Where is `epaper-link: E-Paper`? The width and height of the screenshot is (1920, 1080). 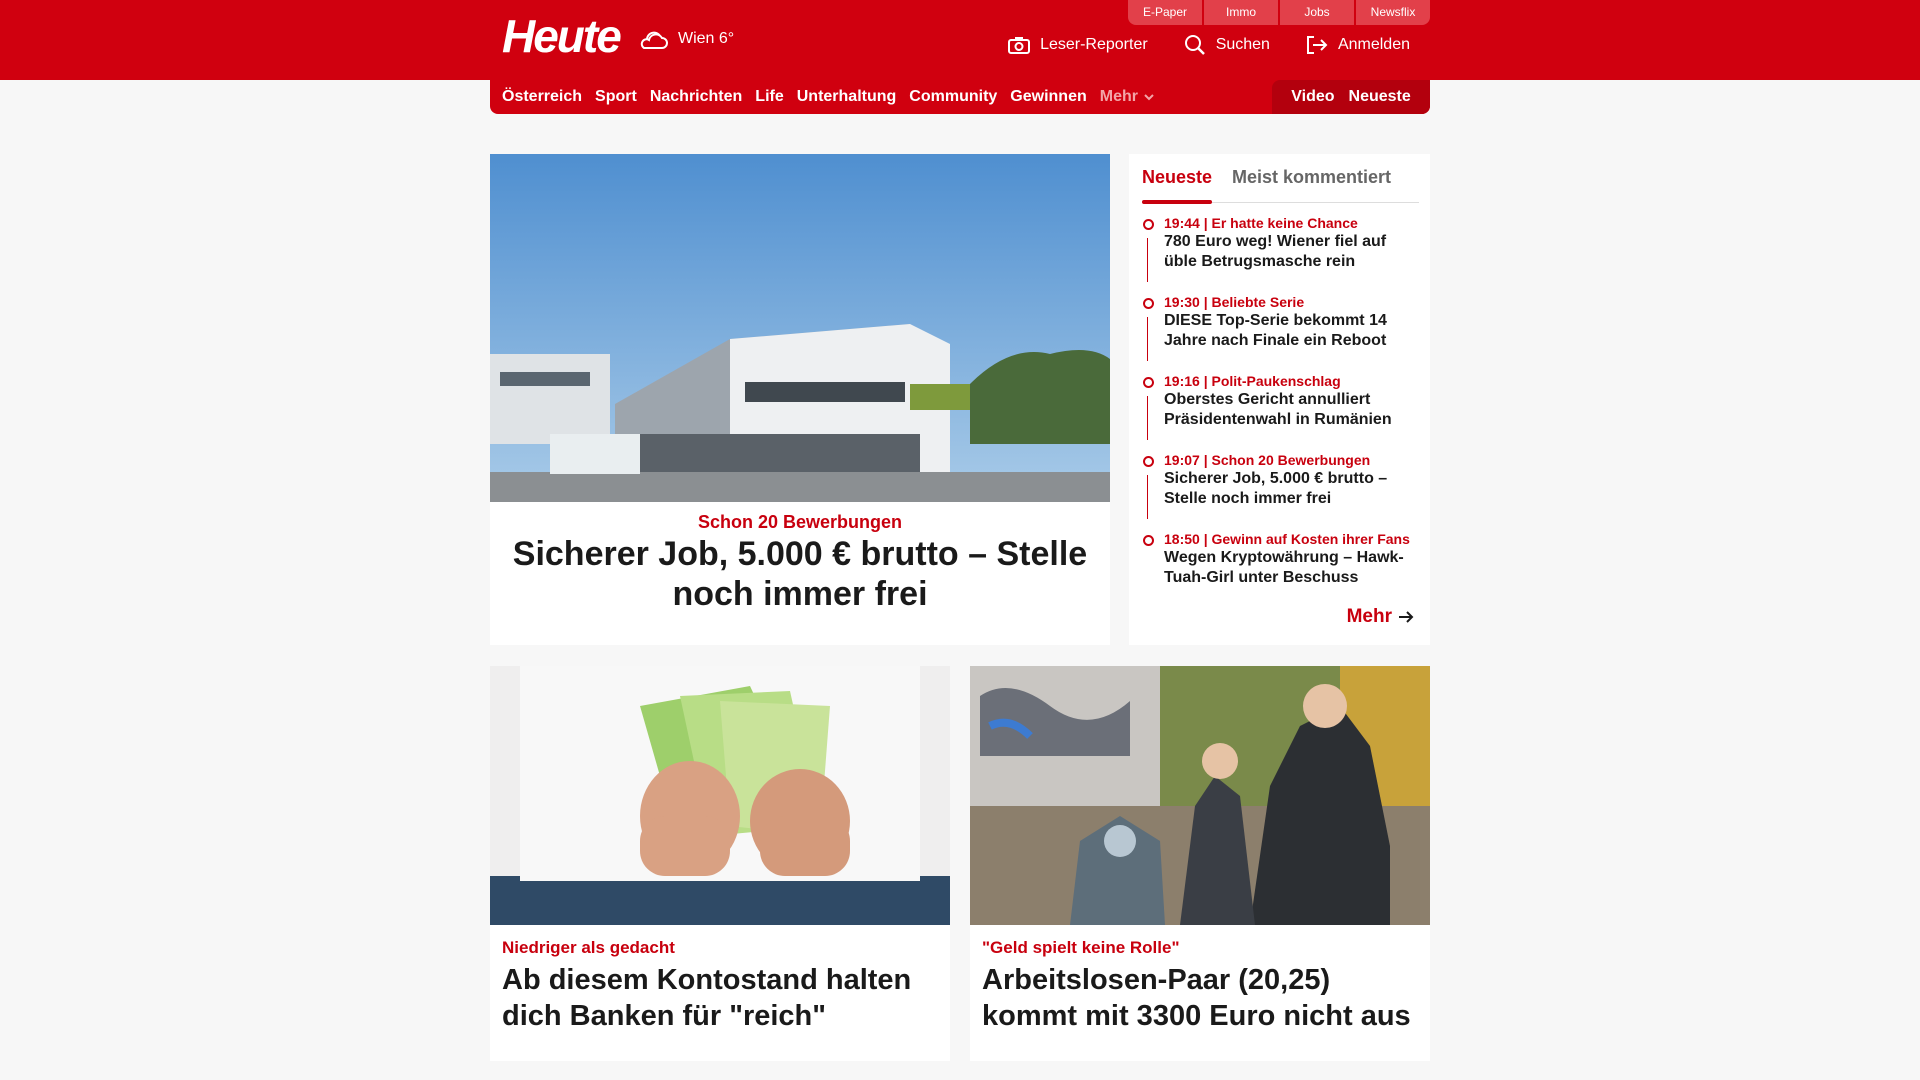 epaper-link: E-Paper is located at coordinates (1165, 12).